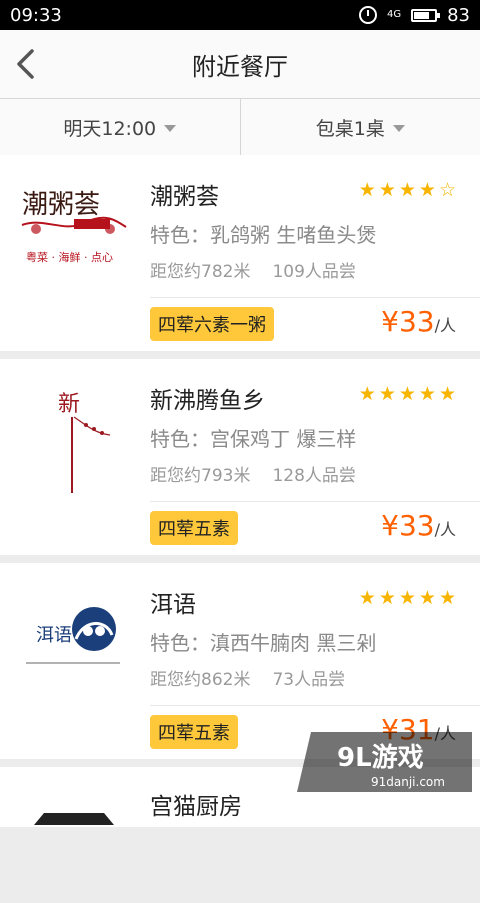 Image resolution: width=480 pixels, height=903 pixels. I want to click on restaurant-logo, so click(73, 844).